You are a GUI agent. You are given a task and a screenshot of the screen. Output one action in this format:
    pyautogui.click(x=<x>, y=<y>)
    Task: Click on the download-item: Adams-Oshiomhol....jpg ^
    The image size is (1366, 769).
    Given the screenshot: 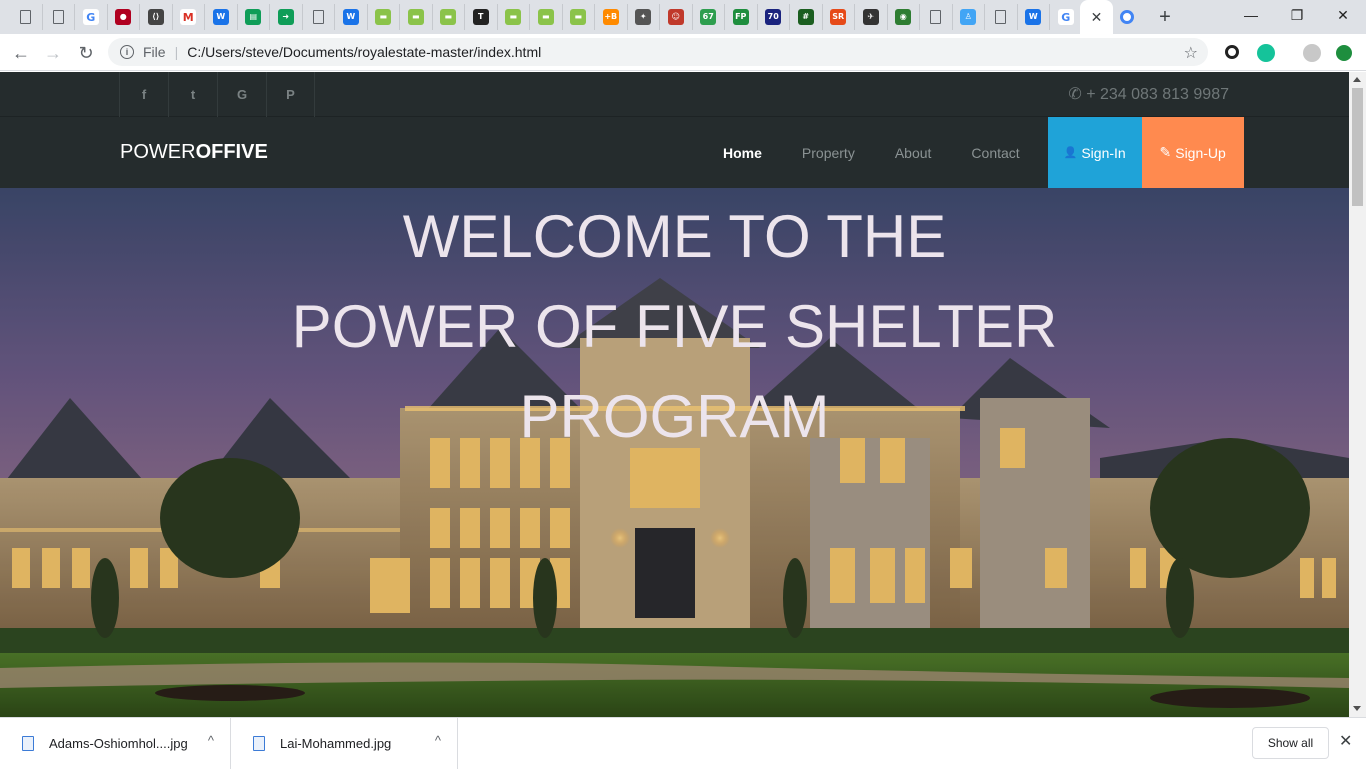 What is the action you would take?
    pyautogui.click(x=115, y=743)
    